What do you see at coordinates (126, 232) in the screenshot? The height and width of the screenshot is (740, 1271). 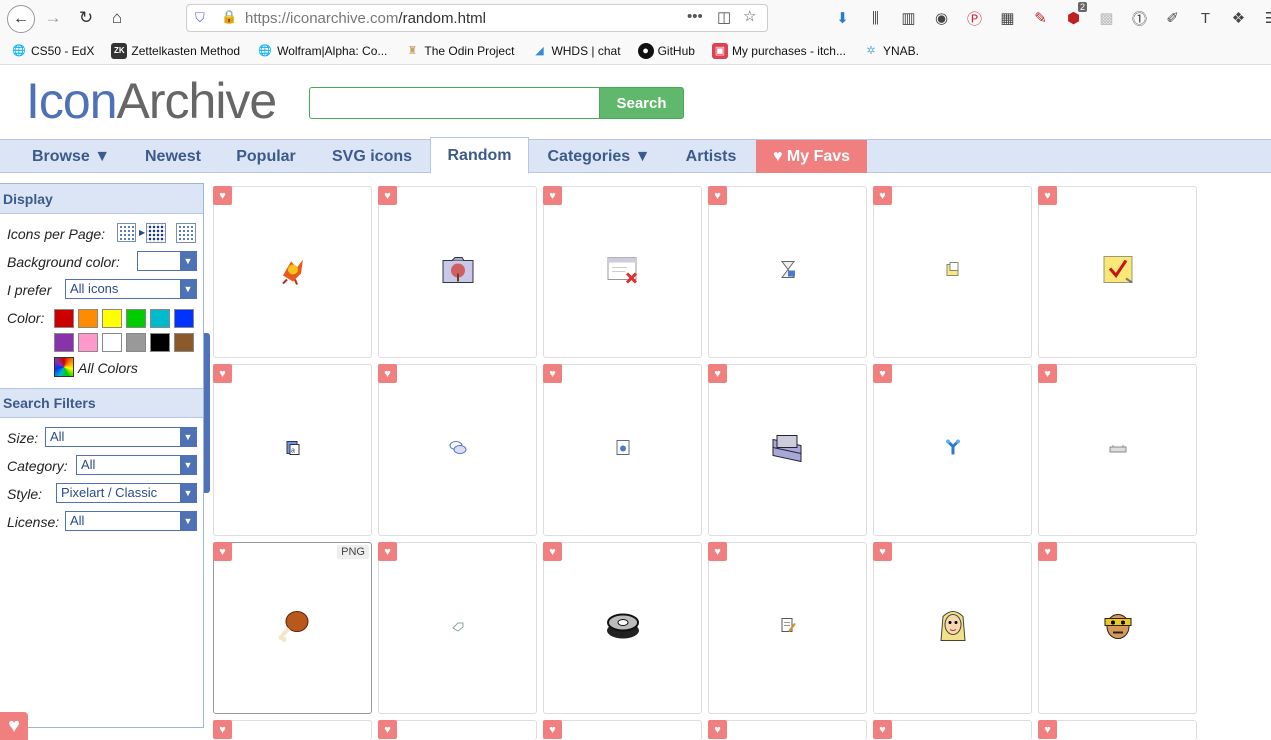 I see `grid-small-icon` at bounding box center [126, 232].